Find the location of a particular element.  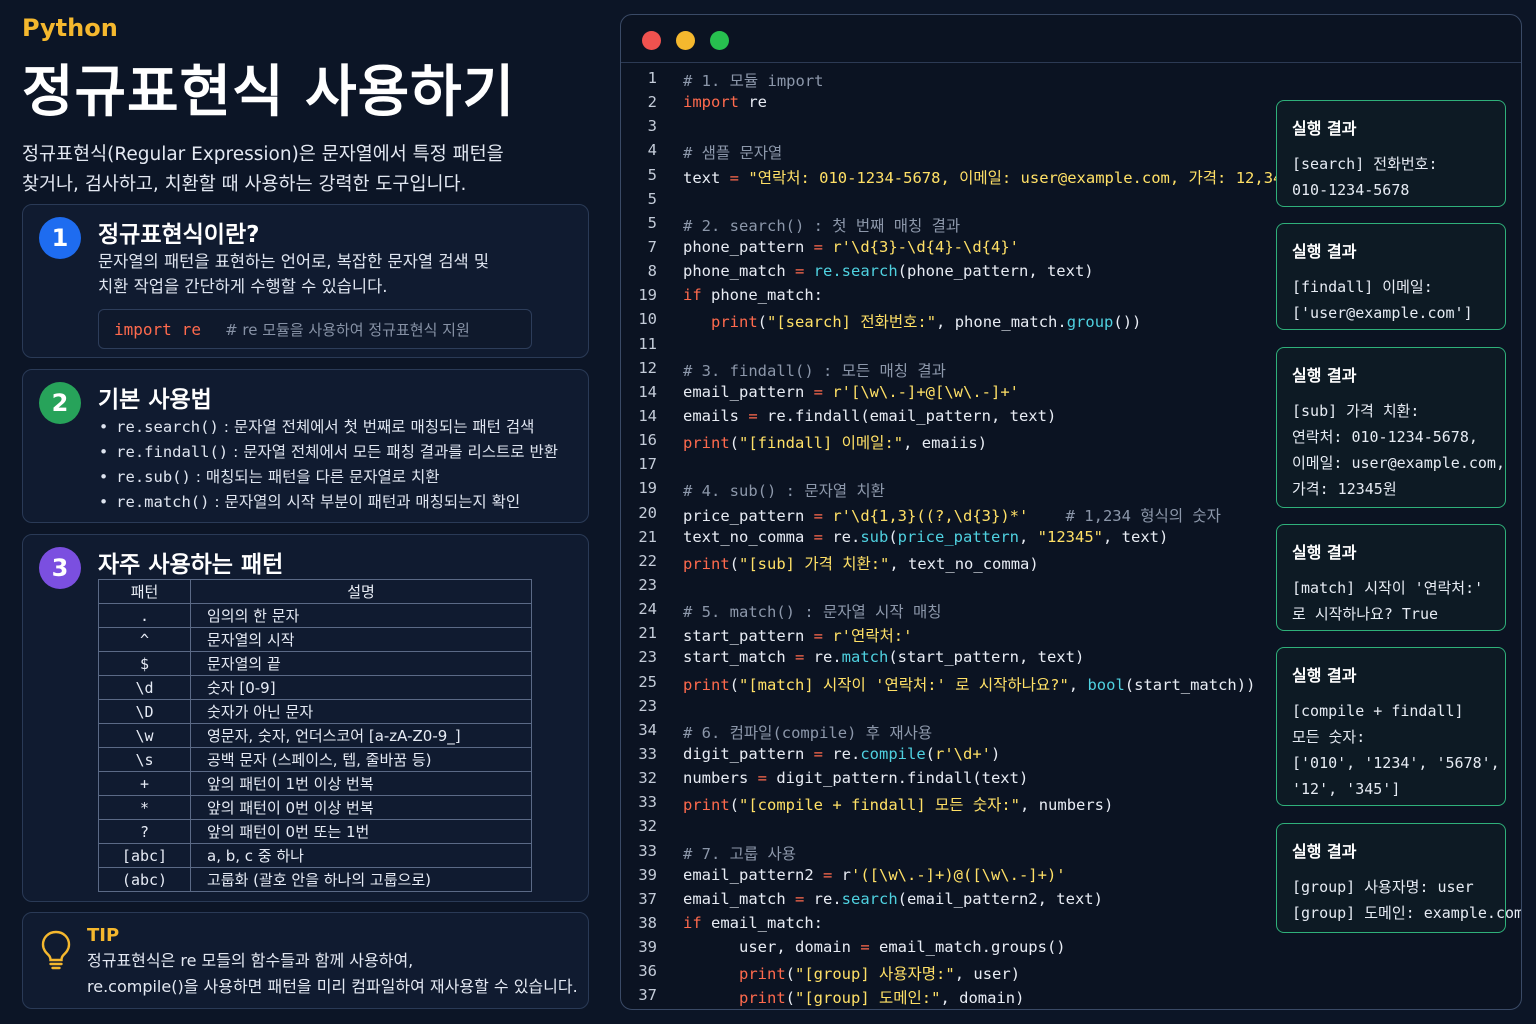

line-content: # 6. 컴파일(compile) 후 재사용 is located at coordinates (807, 732).